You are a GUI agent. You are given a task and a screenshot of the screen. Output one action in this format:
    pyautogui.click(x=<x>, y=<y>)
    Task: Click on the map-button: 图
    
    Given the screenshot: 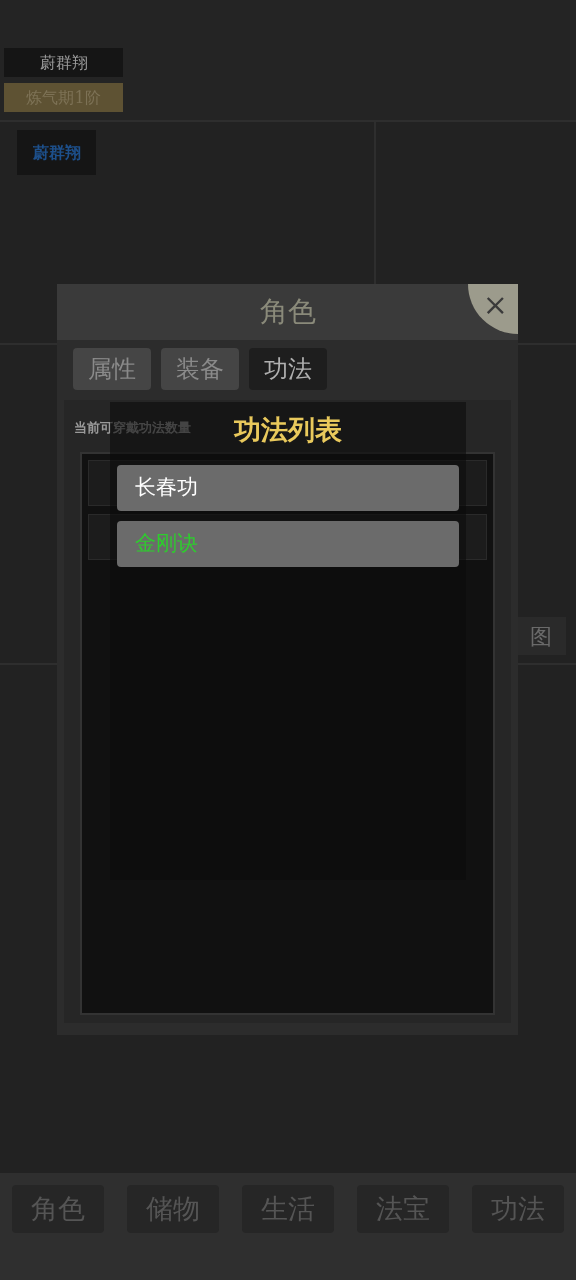 What is the action you would take?
    pyautogui.click(x=541, y=636)
    